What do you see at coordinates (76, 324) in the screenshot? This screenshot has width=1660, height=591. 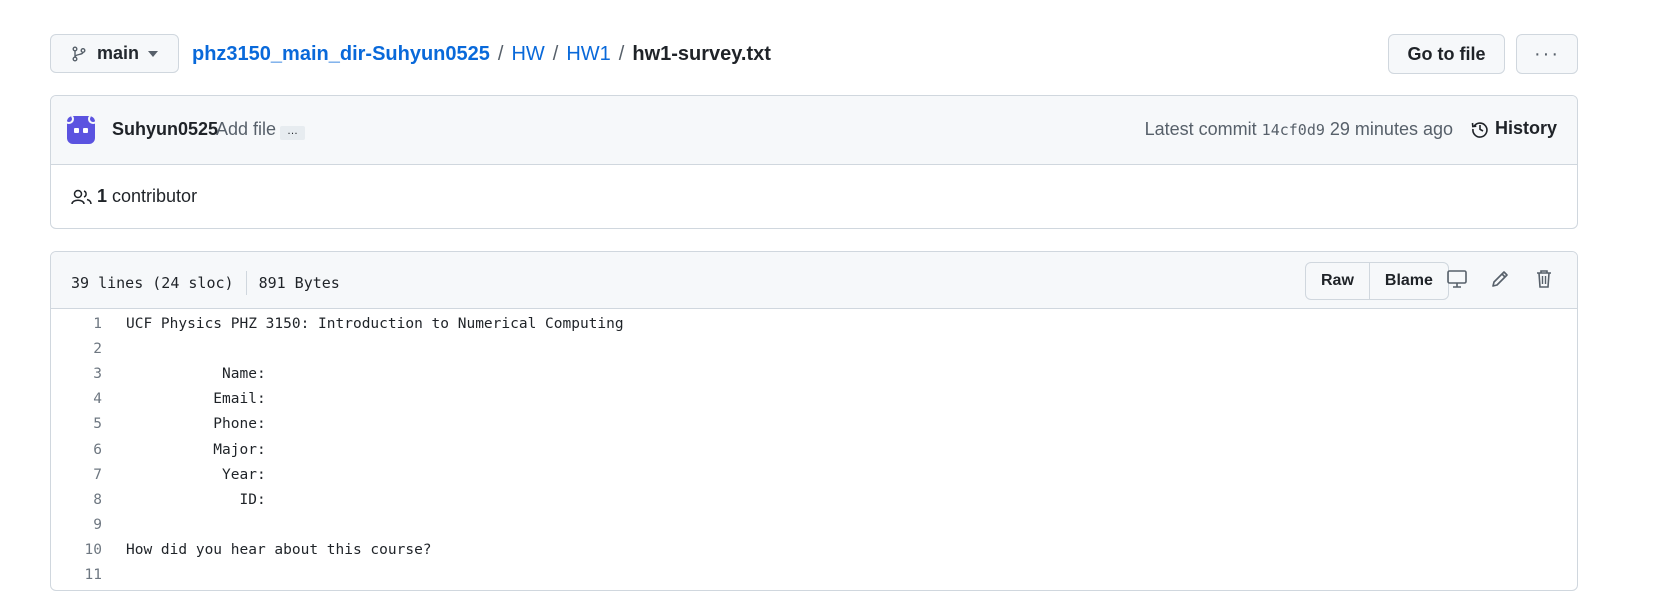 I see `line-number: 1` at bounding box center [76, 324].